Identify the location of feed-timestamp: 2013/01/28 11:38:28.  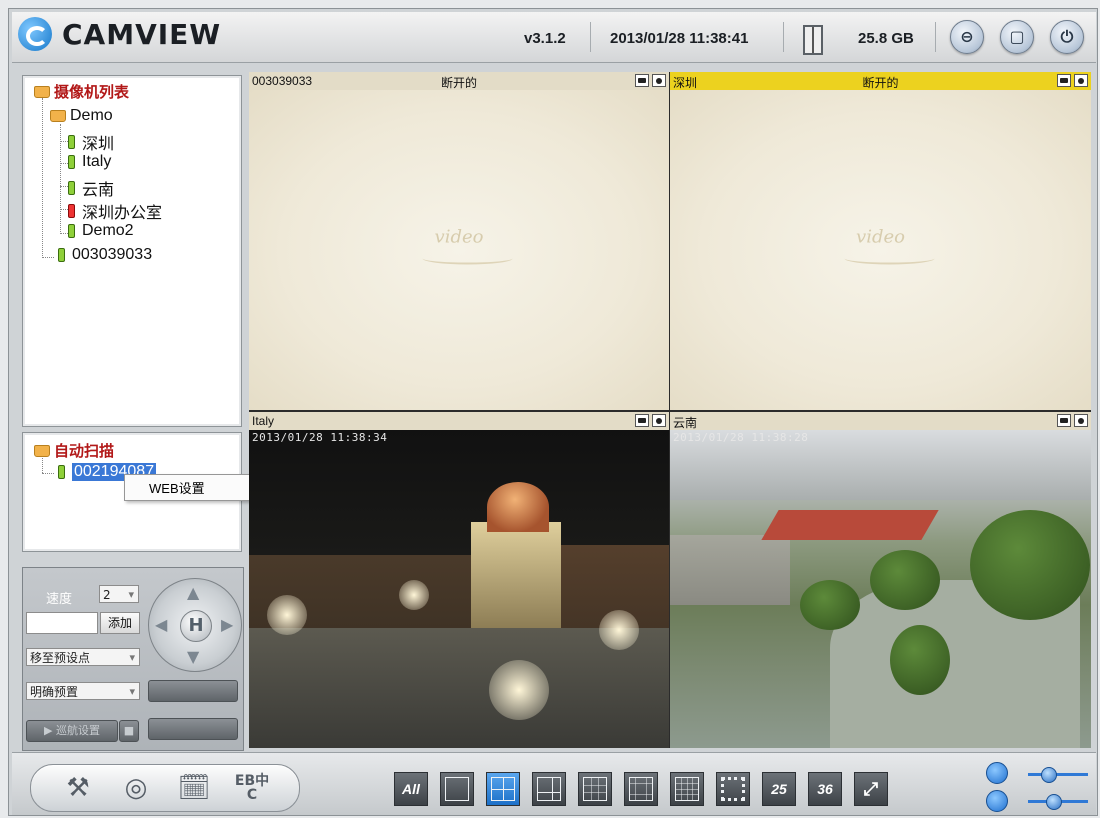
(741, 437).